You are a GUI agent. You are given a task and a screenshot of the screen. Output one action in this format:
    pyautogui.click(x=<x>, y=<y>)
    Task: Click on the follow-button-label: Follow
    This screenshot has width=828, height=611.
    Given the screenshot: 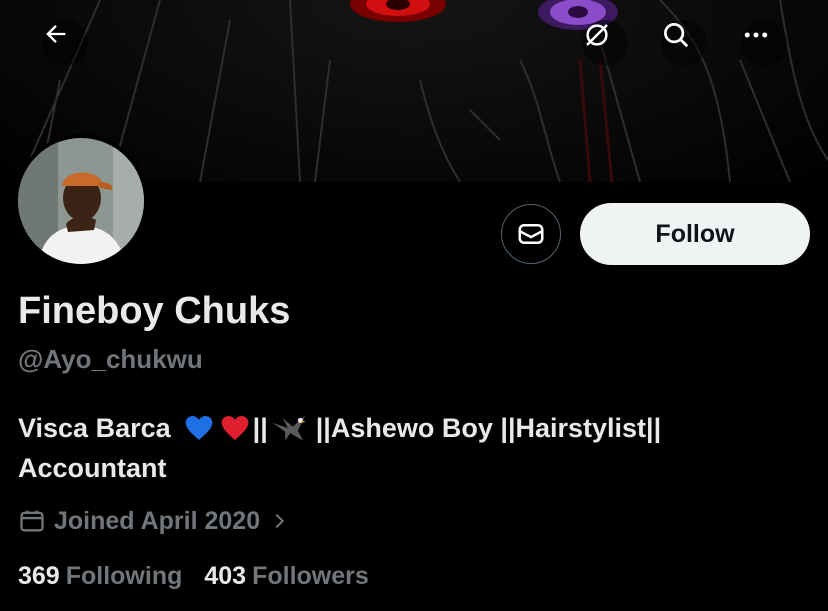 What is the action you would take?
    pyautogui.click(x=695, y=233)
    